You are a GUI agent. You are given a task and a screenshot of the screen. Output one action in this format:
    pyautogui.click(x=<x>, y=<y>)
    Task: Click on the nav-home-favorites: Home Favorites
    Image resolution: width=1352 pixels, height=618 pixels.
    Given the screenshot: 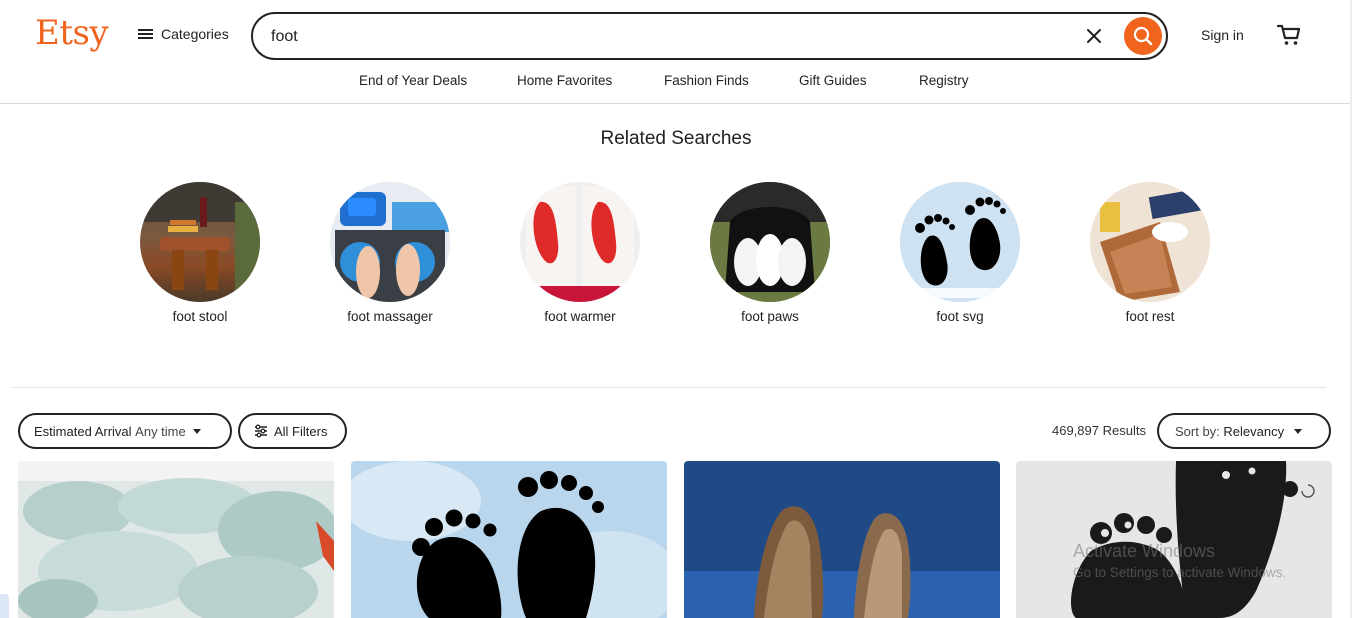 What is the action you would take?
    pyautogui.click(x=564, y=80)
    